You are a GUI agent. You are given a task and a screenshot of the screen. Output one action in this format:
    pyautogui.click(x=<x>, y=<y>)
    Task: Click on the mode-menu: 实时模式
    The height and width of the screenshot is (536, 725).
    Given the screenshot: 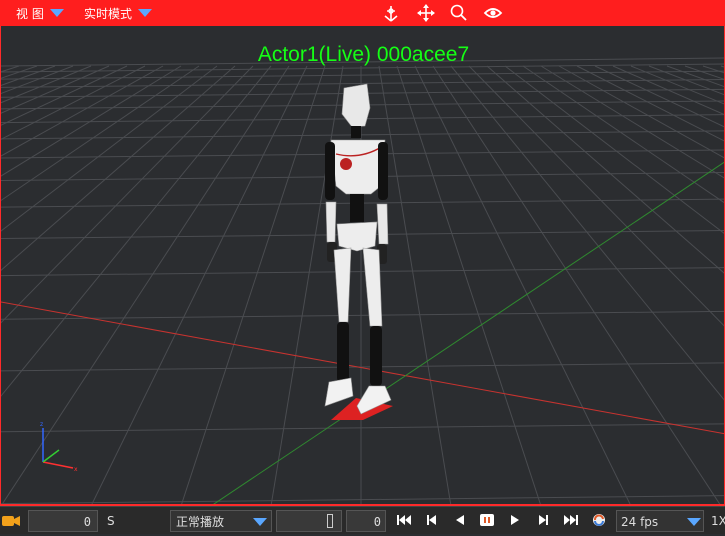 What is the action you would take?
    pyautogui.click(x=118, y=13)
    